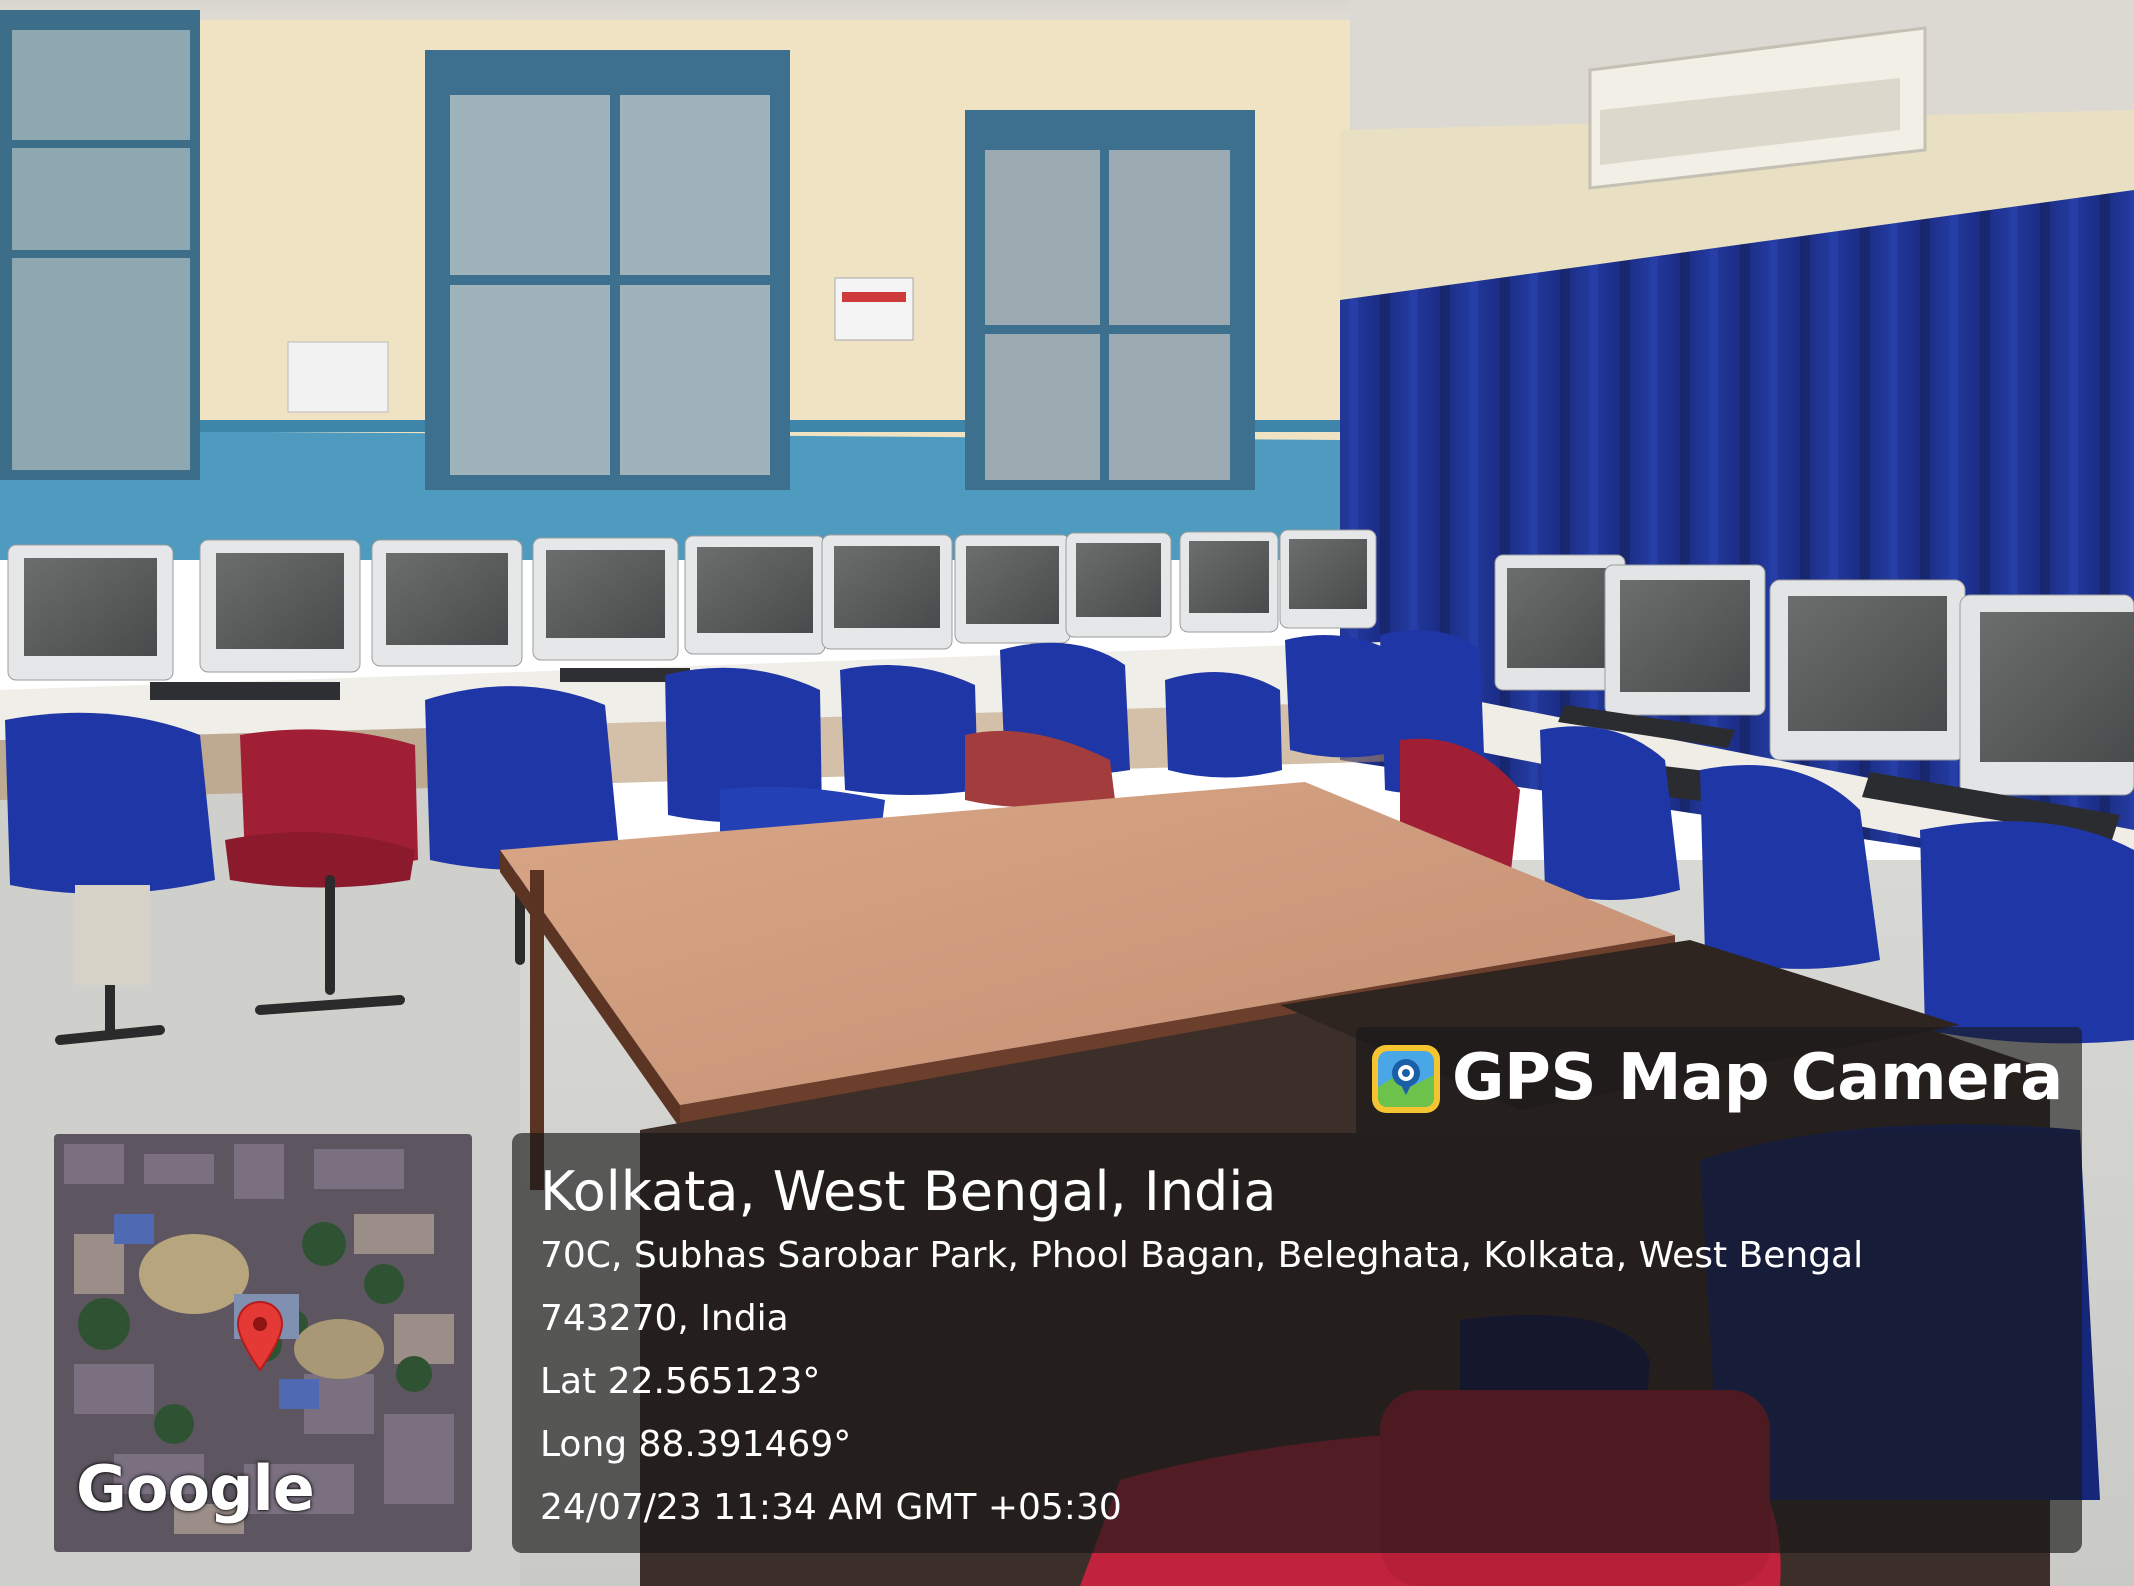  What do you see at coordinates (696, 1444) in the screenshot?
I see `longitude: Long 88.391469°` at bounding box center [696, 1444].